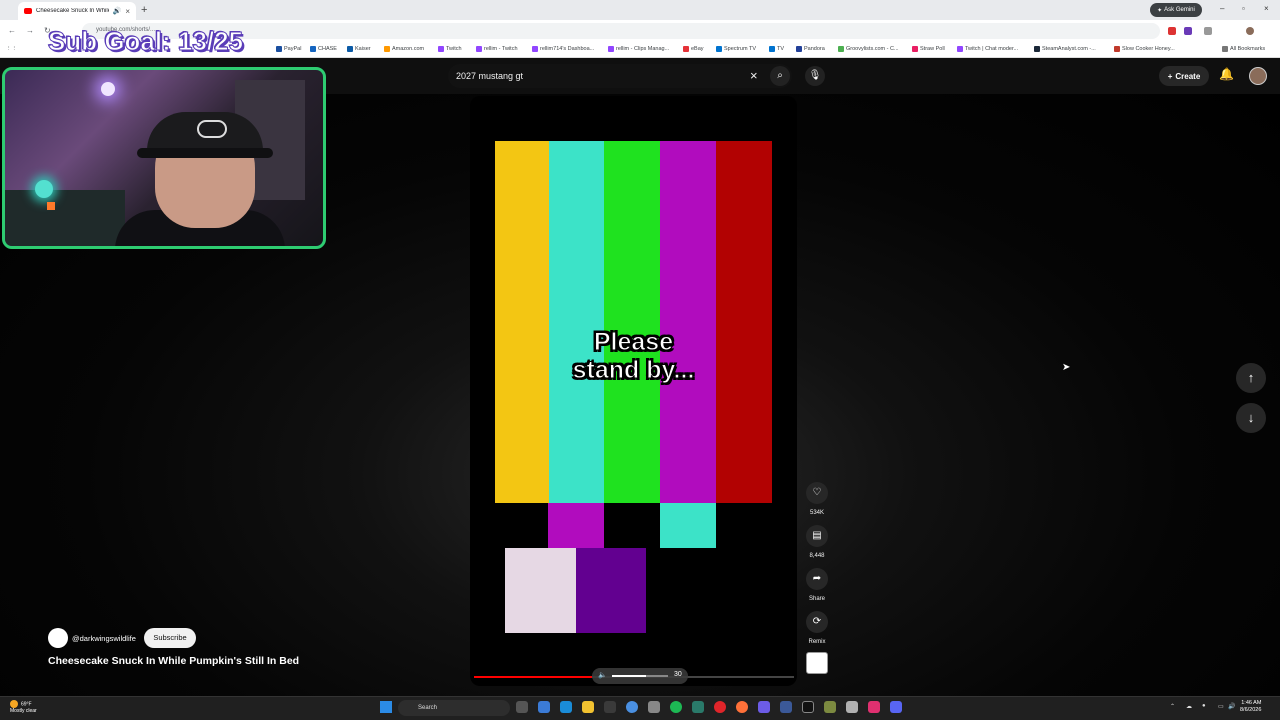  Describe the element at coordinates (489, 76) in the screenshot. I see `search-input: 2027 mustang gt` at that location.